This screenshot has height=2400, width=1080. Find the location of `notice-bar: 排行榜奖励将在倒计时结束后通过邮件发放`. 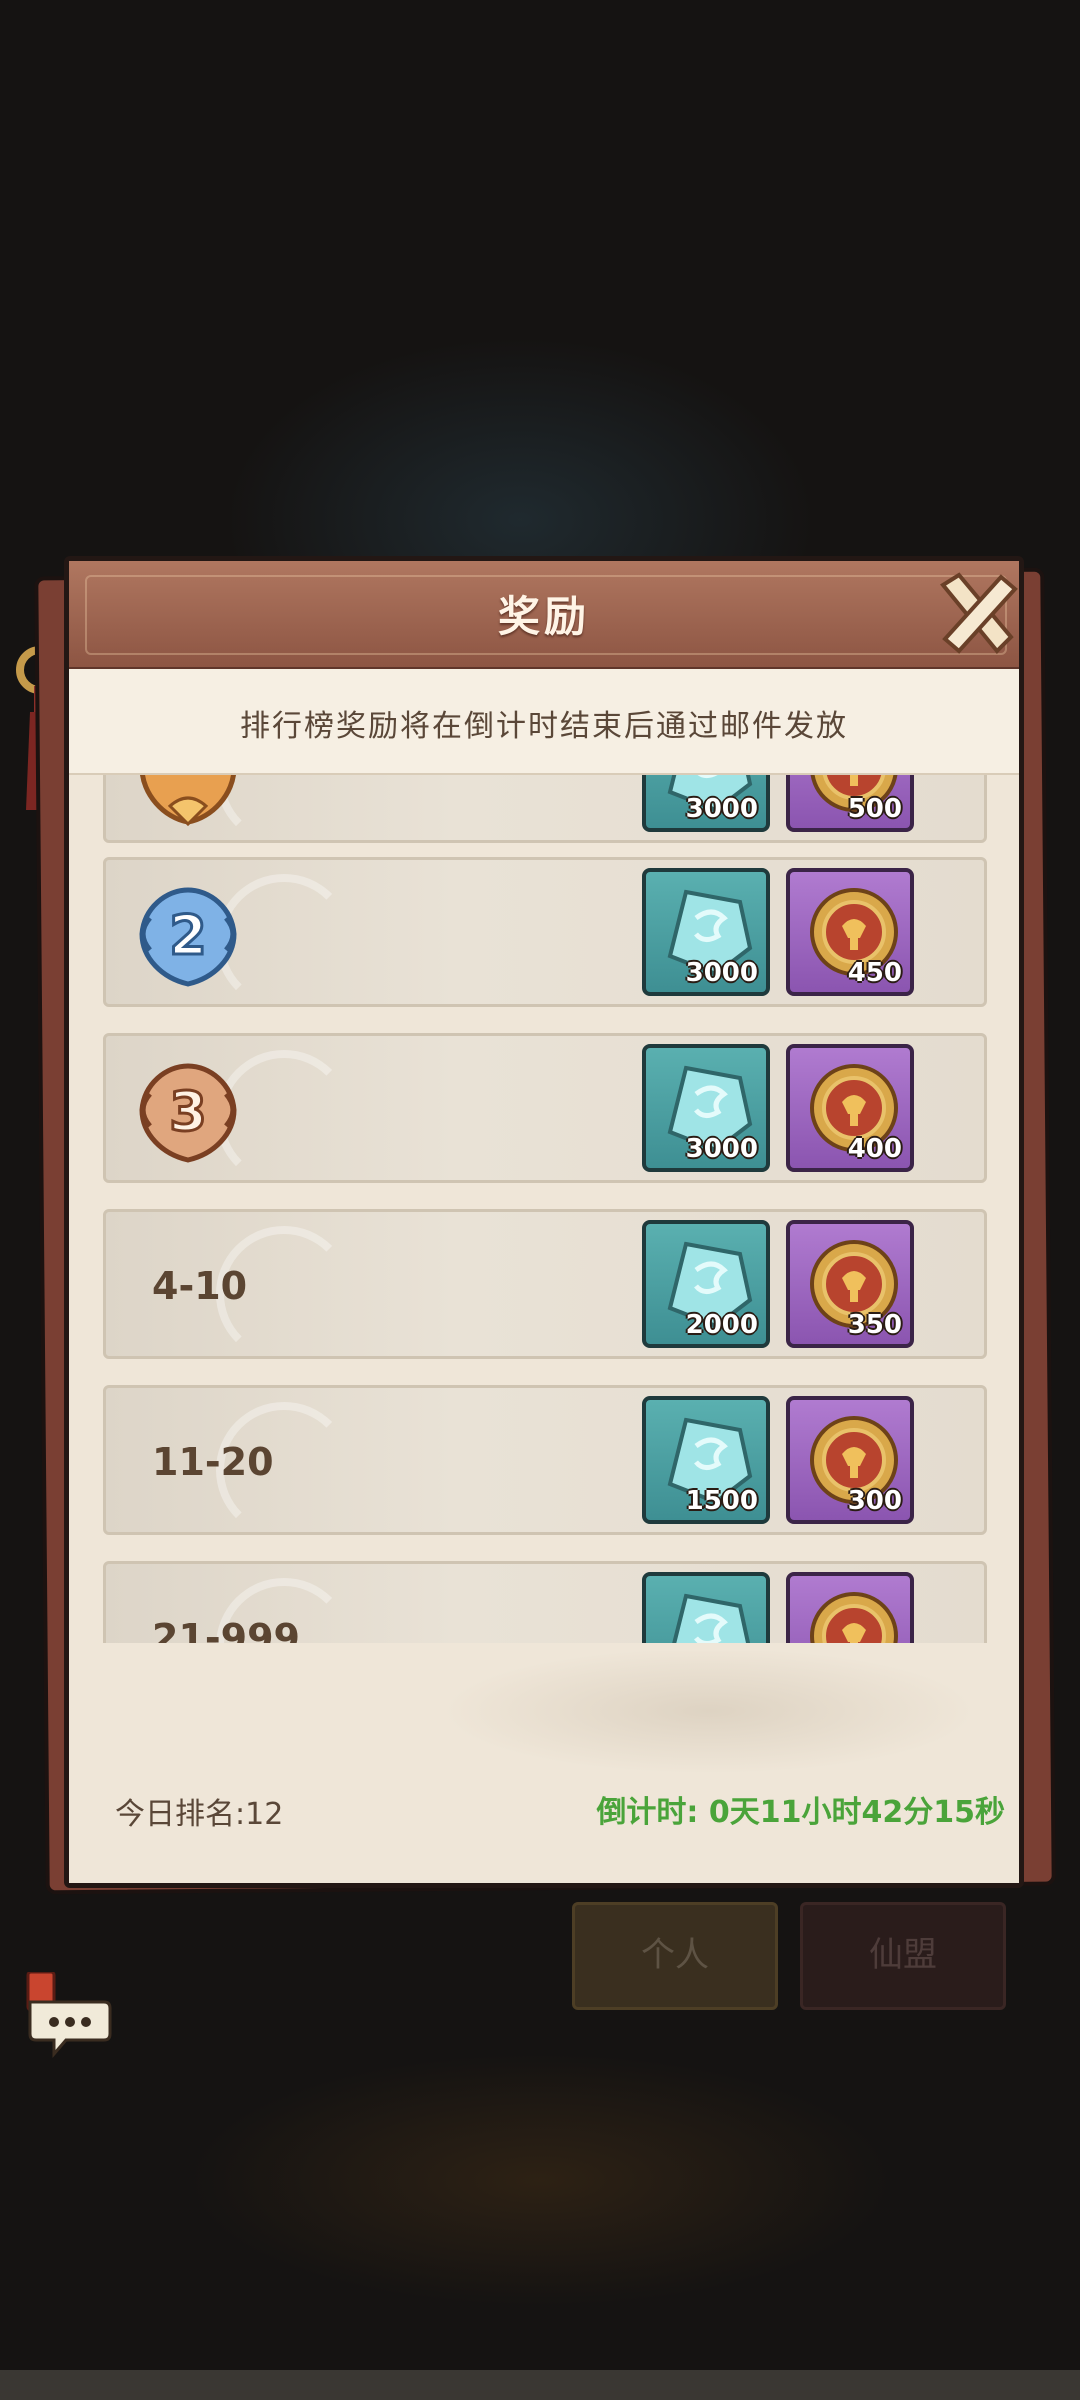

notice-bar: 排行榜奖励将在倒计时结束后通过邮件发放 is located at coordinates (544, 722).